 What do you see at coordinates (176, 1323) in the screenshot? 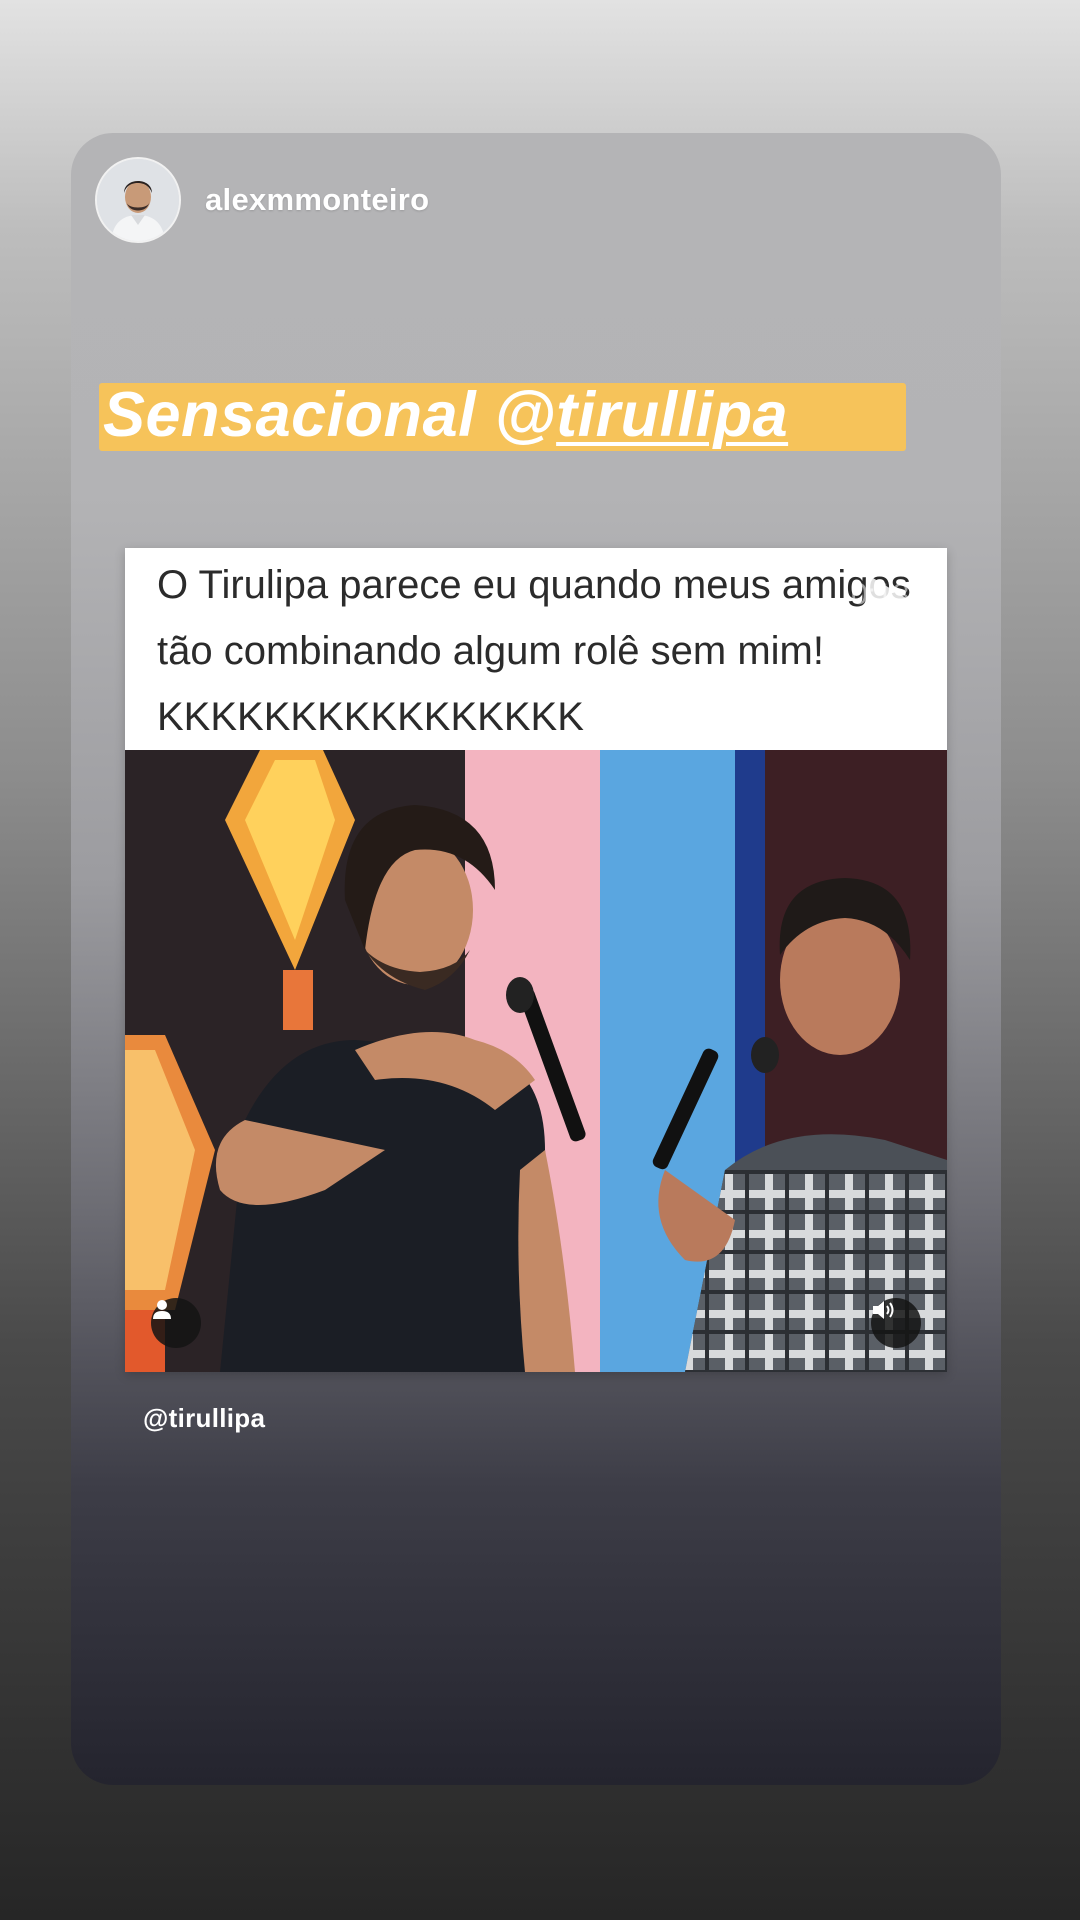
I see `user-tag-button` at bounding box center [176, 1323].